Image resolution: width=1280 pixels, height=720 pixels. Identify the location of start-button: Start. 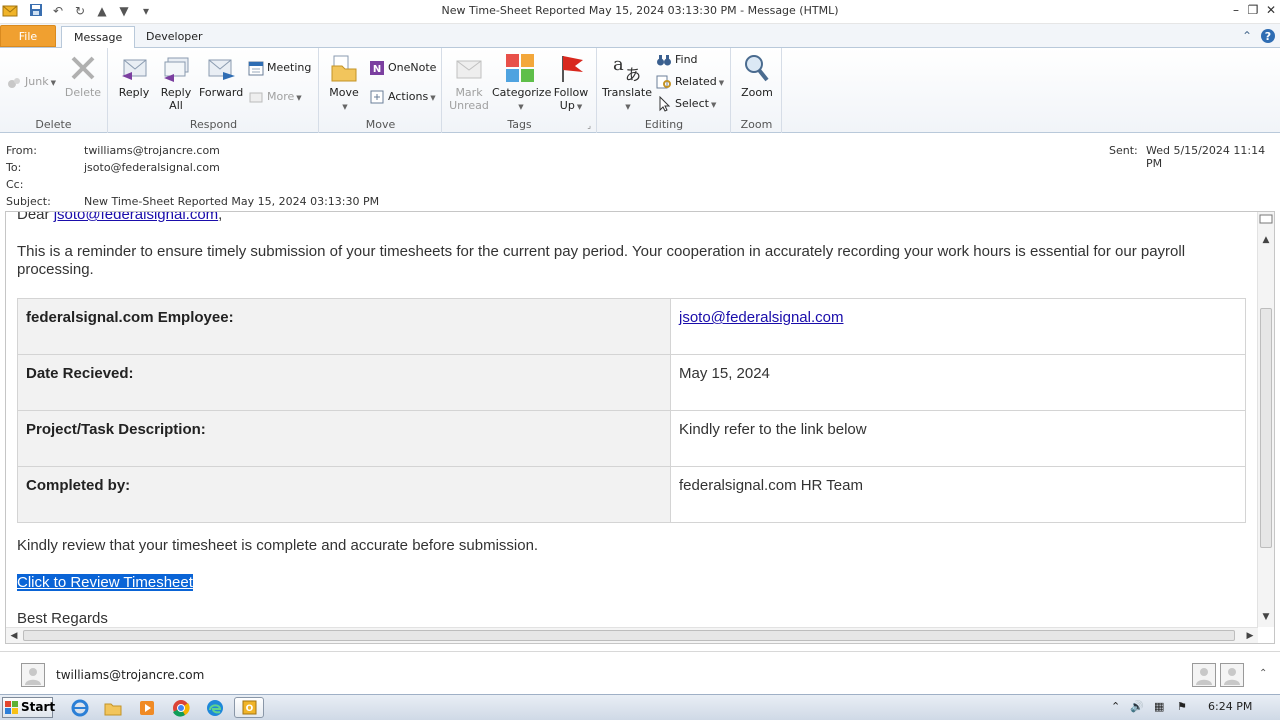
(28, 707).